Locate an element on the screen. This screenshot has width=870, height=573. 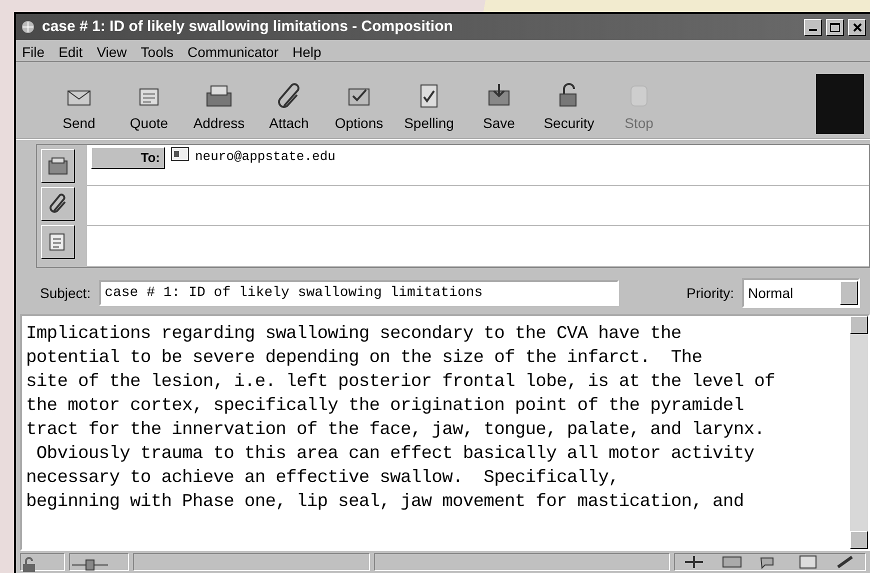
quote-button: Quote is located at coordinates (149, 107).